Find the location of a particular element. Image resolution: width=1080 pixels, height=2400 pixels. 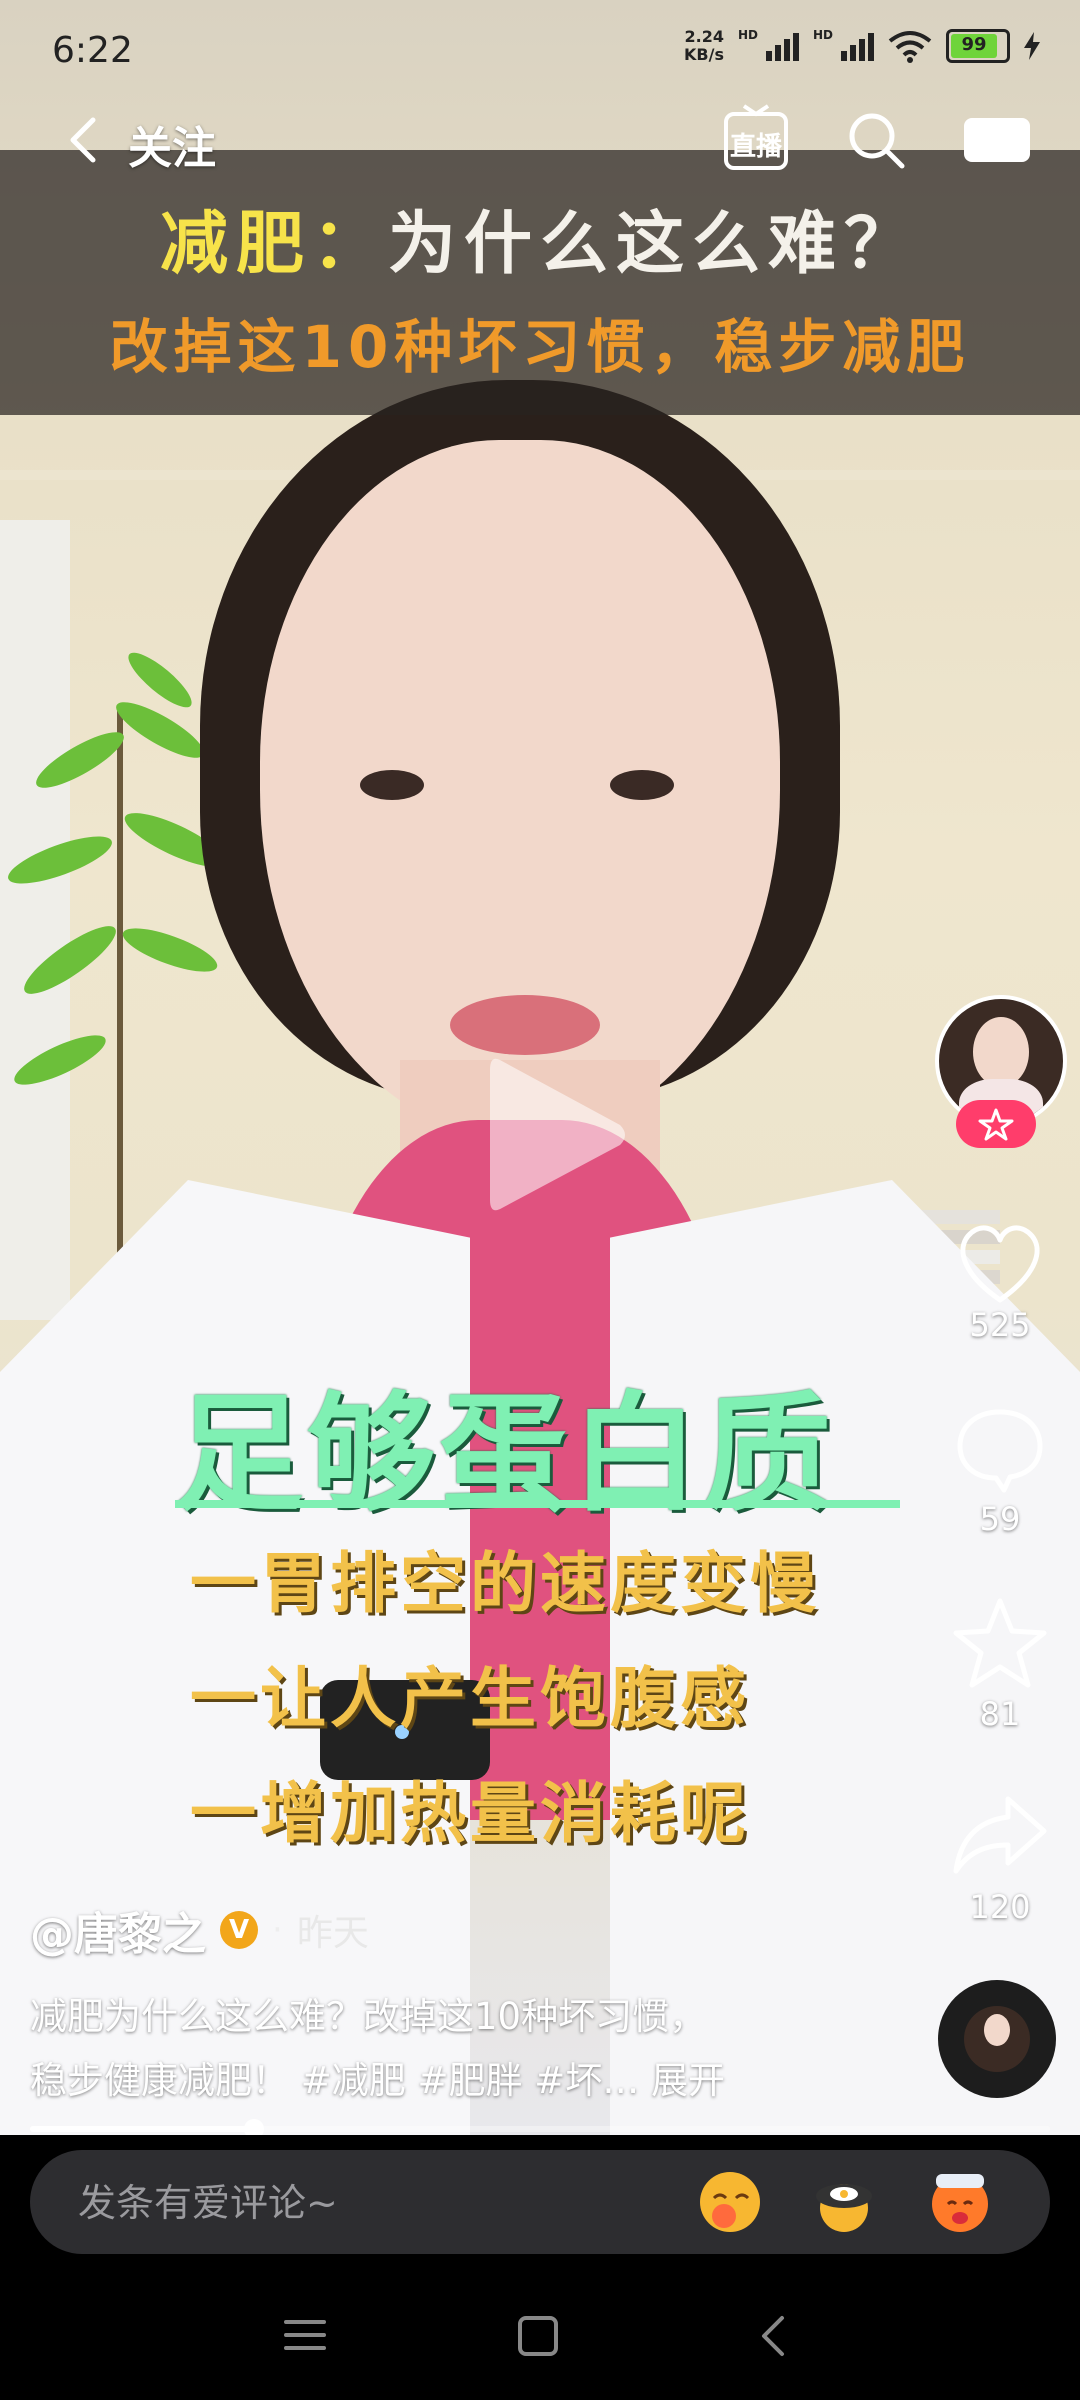

system-nav-bar is located at coordinates (540, 2340).